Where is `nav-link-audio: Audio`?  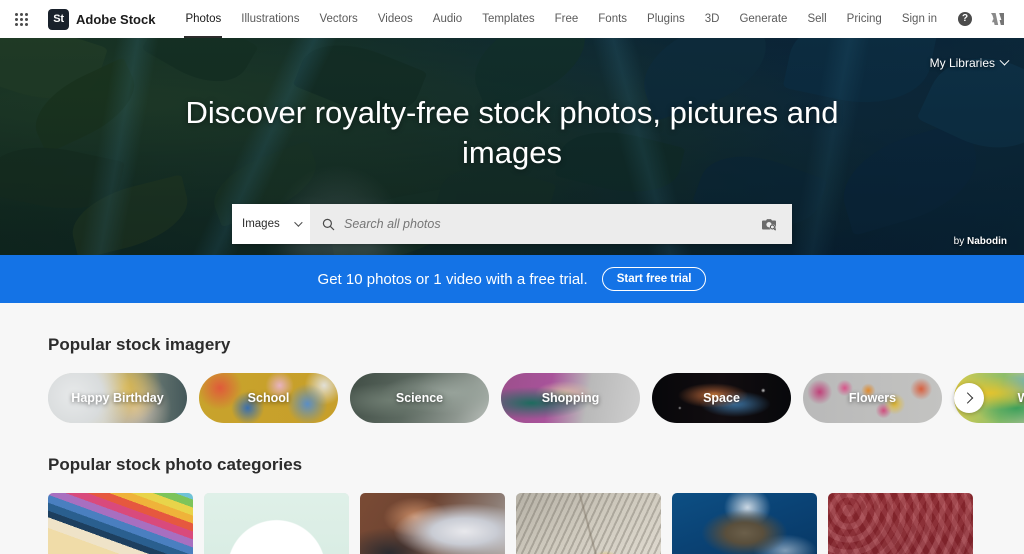
nav-link-audio: Audio is located at coordinates (447, 19).